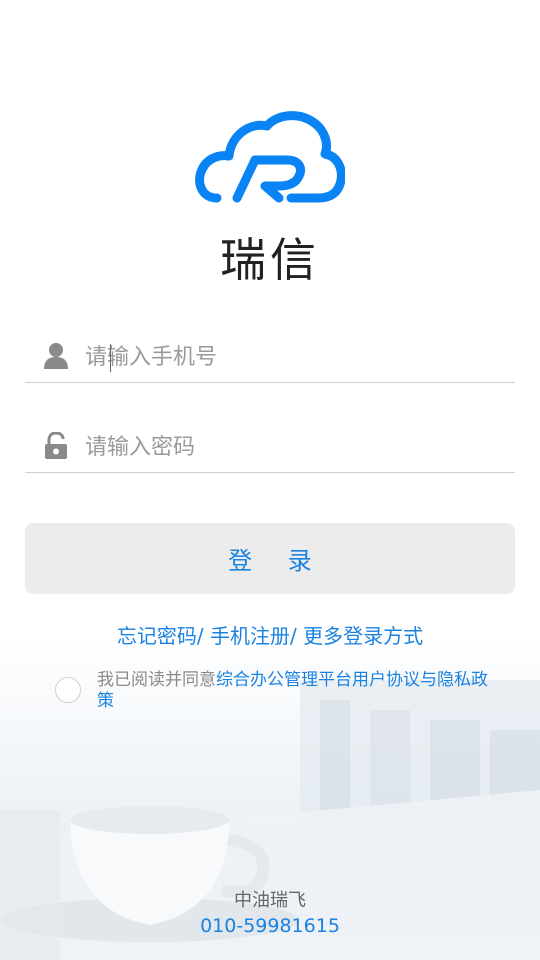 The height and width of the screenshot is (960, 540). What do you see at coordinates (295, 357) in the screenshot?
I see `phone-input` at bounding box center [295, 357].